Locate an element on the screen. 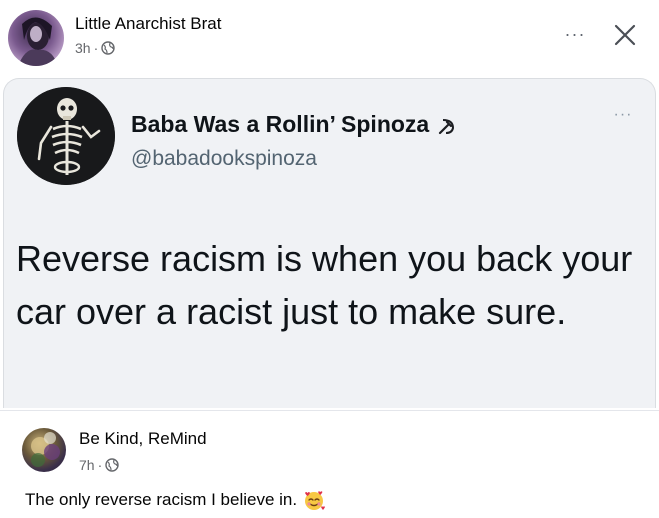 Image resolution: width=659 pixels, height=518 pixels. post-header: Little Anarchist Brat 3h · ··· is located at coordinates (329, 38).